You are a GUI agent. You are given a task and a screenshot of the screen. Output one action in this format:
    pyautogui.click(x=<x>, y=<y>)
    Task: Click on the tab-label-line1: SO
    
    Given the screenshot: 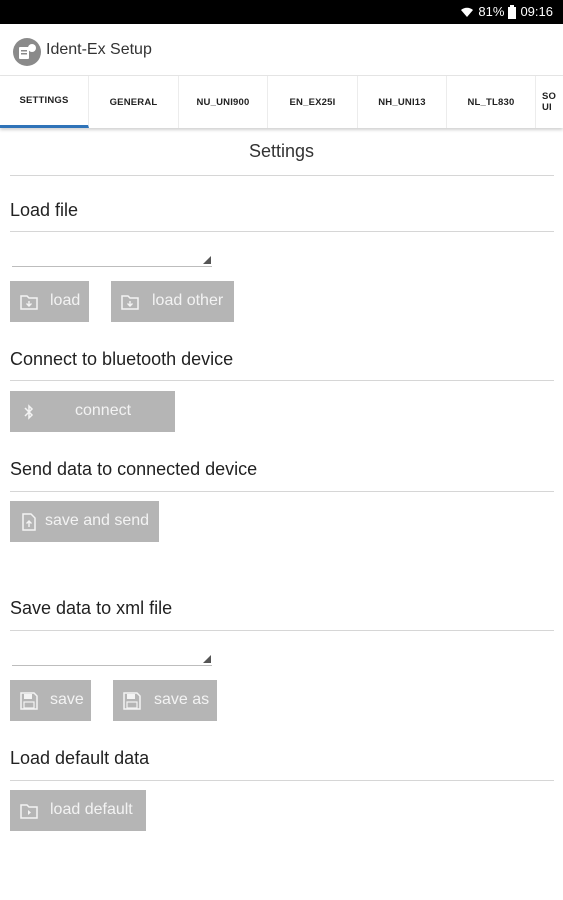 What is the action you would take?
    pyautogui.click(x=549, y=96)
    